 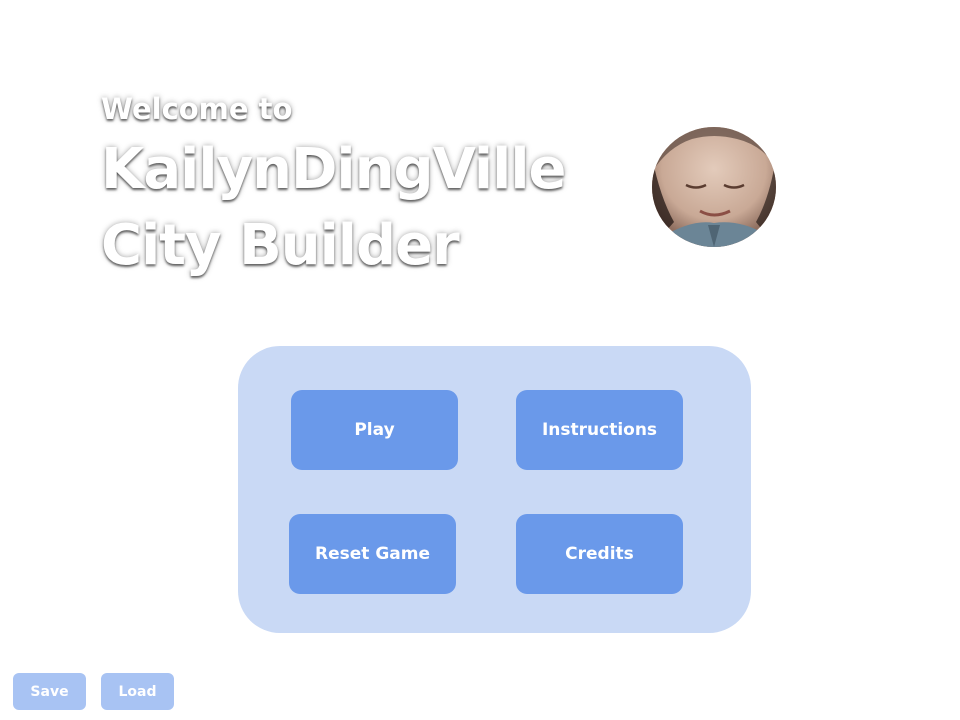 What do you see at coordinates (372, 554) in the screenshot?
I see `reset-game-button: Reset Game` at bounding box center [372, 554].